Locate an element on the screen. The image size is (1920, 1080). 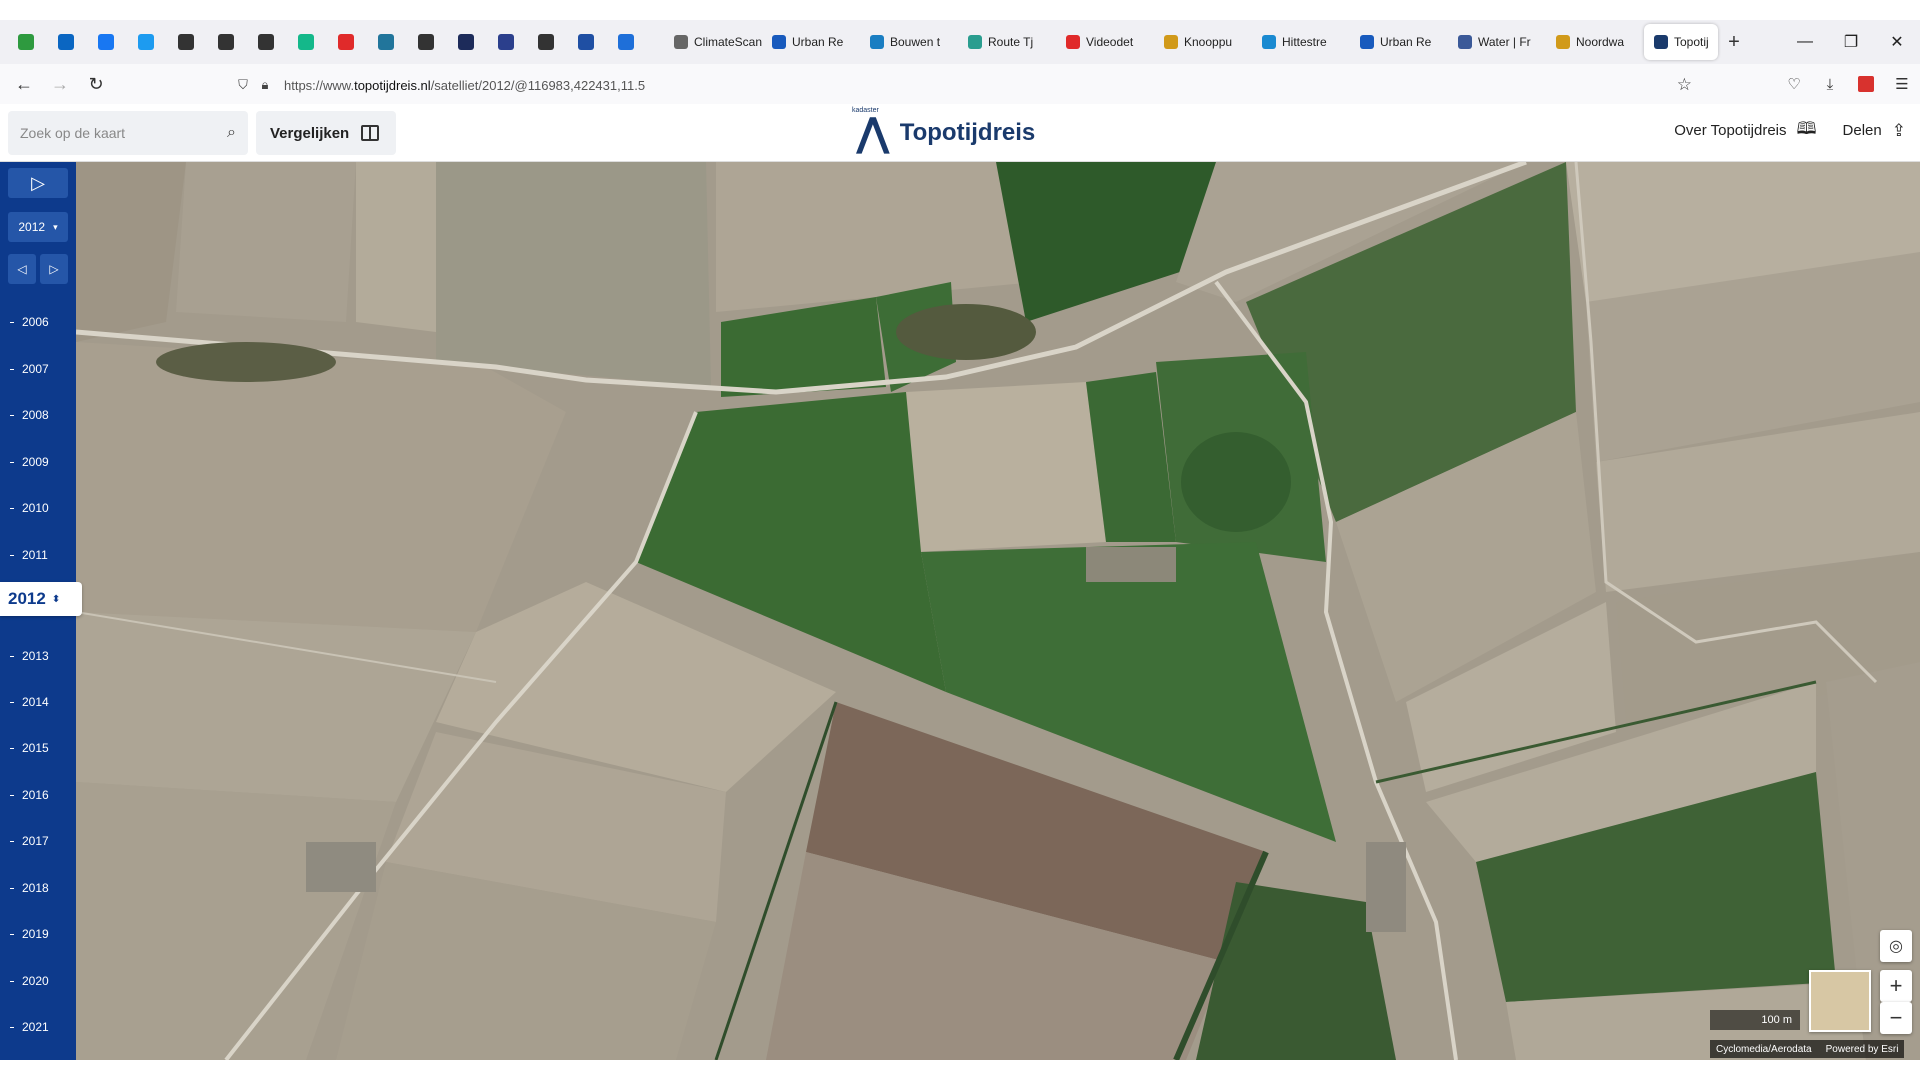
lock-icon: 🔒︎ is located at coordinates (265, 85).